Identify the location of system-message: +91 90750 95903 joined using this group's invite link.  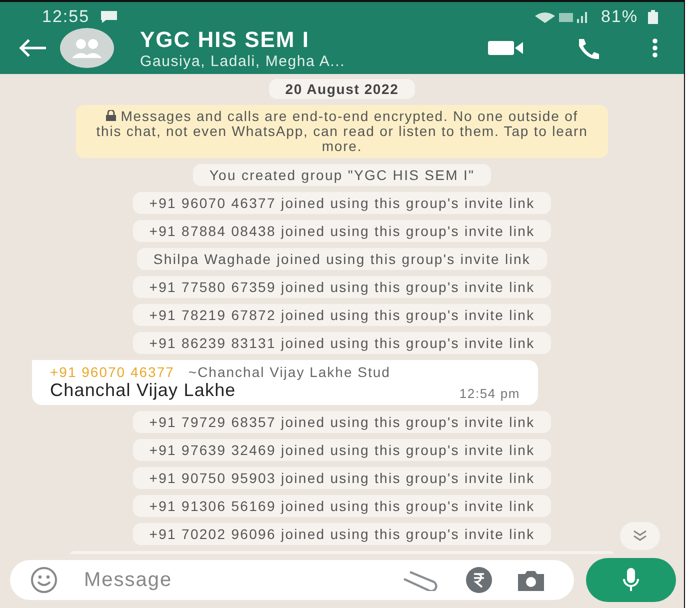
(342, 478).